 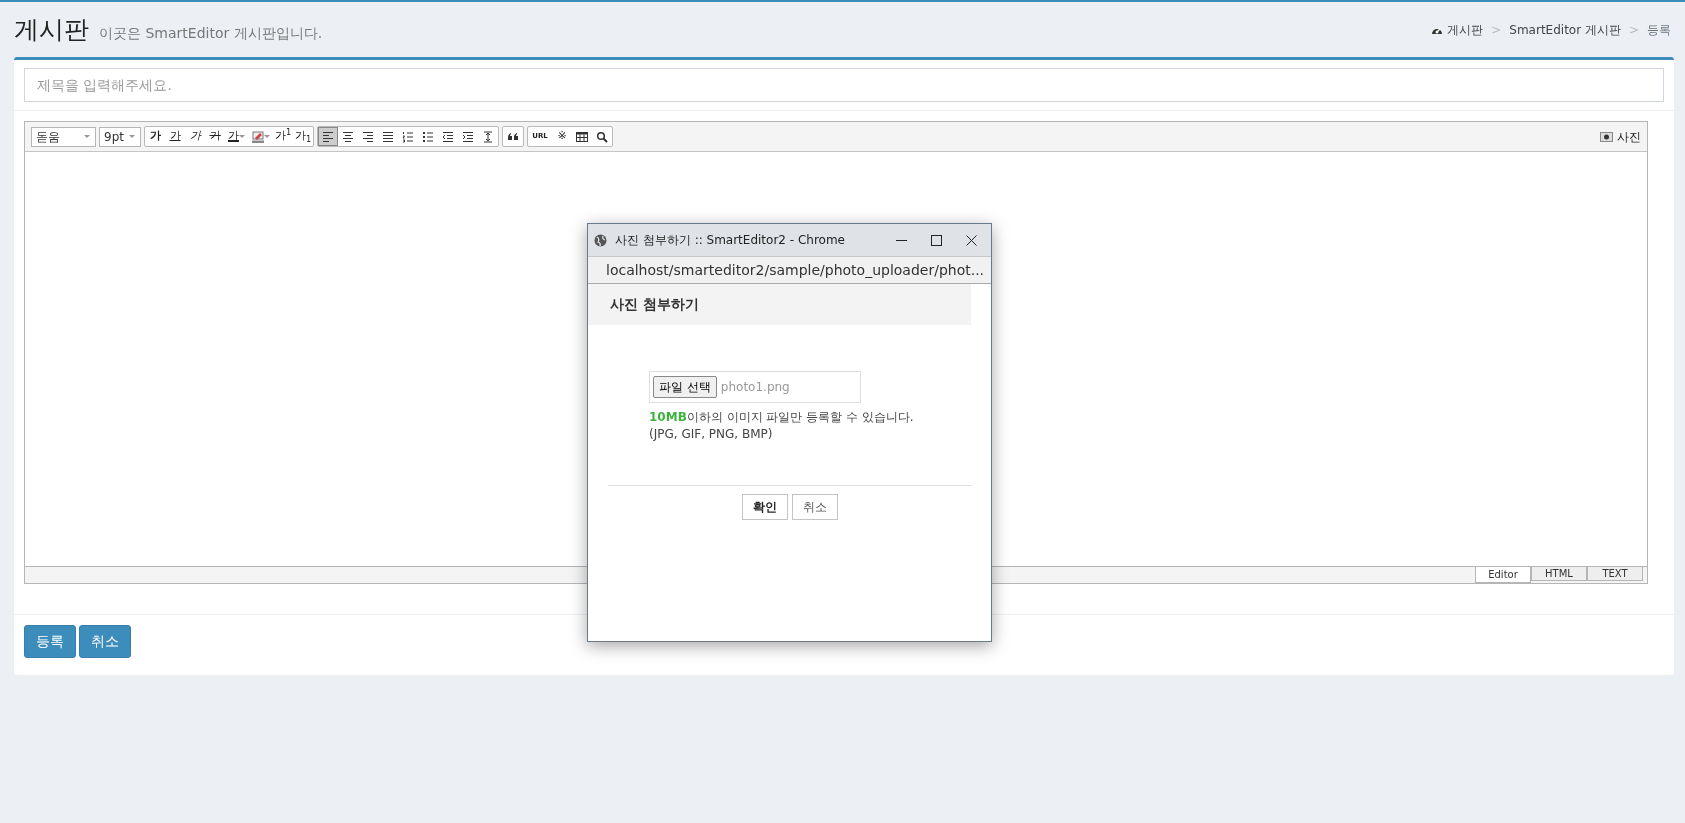 What do you see at coordinates (105, 641) in the screenshot?
I see `form-button: 취소` at bounding box center [105, 641].